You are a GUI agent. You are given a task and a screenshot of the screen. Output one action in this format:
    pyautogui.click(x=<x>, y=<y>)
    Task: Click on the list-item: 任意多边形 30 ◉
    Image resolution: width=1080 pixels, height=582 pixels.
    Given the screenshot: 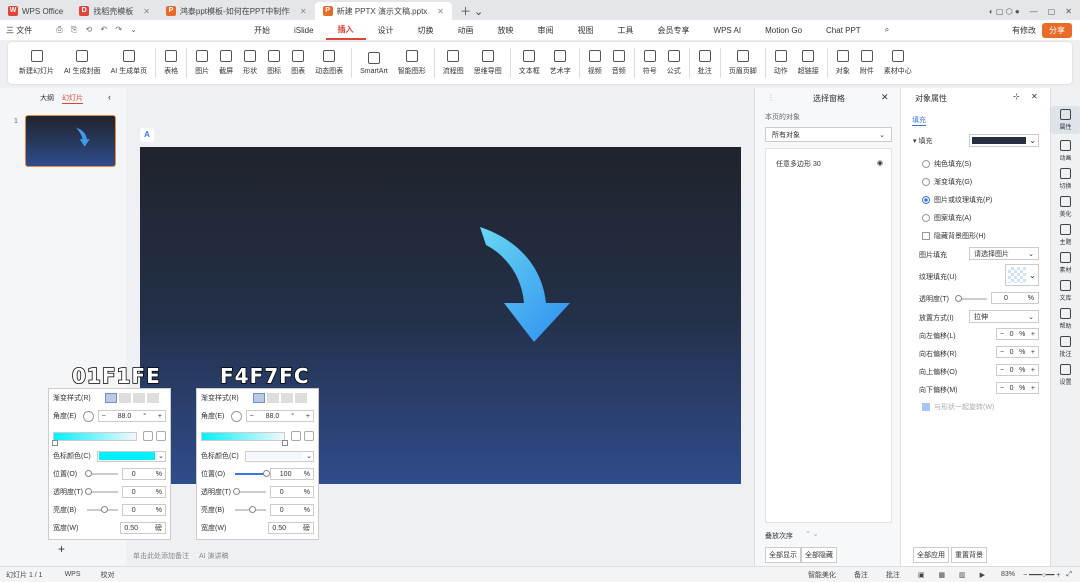 What is the action you would take?
    pyautogui.click(x=828, y=159)
    